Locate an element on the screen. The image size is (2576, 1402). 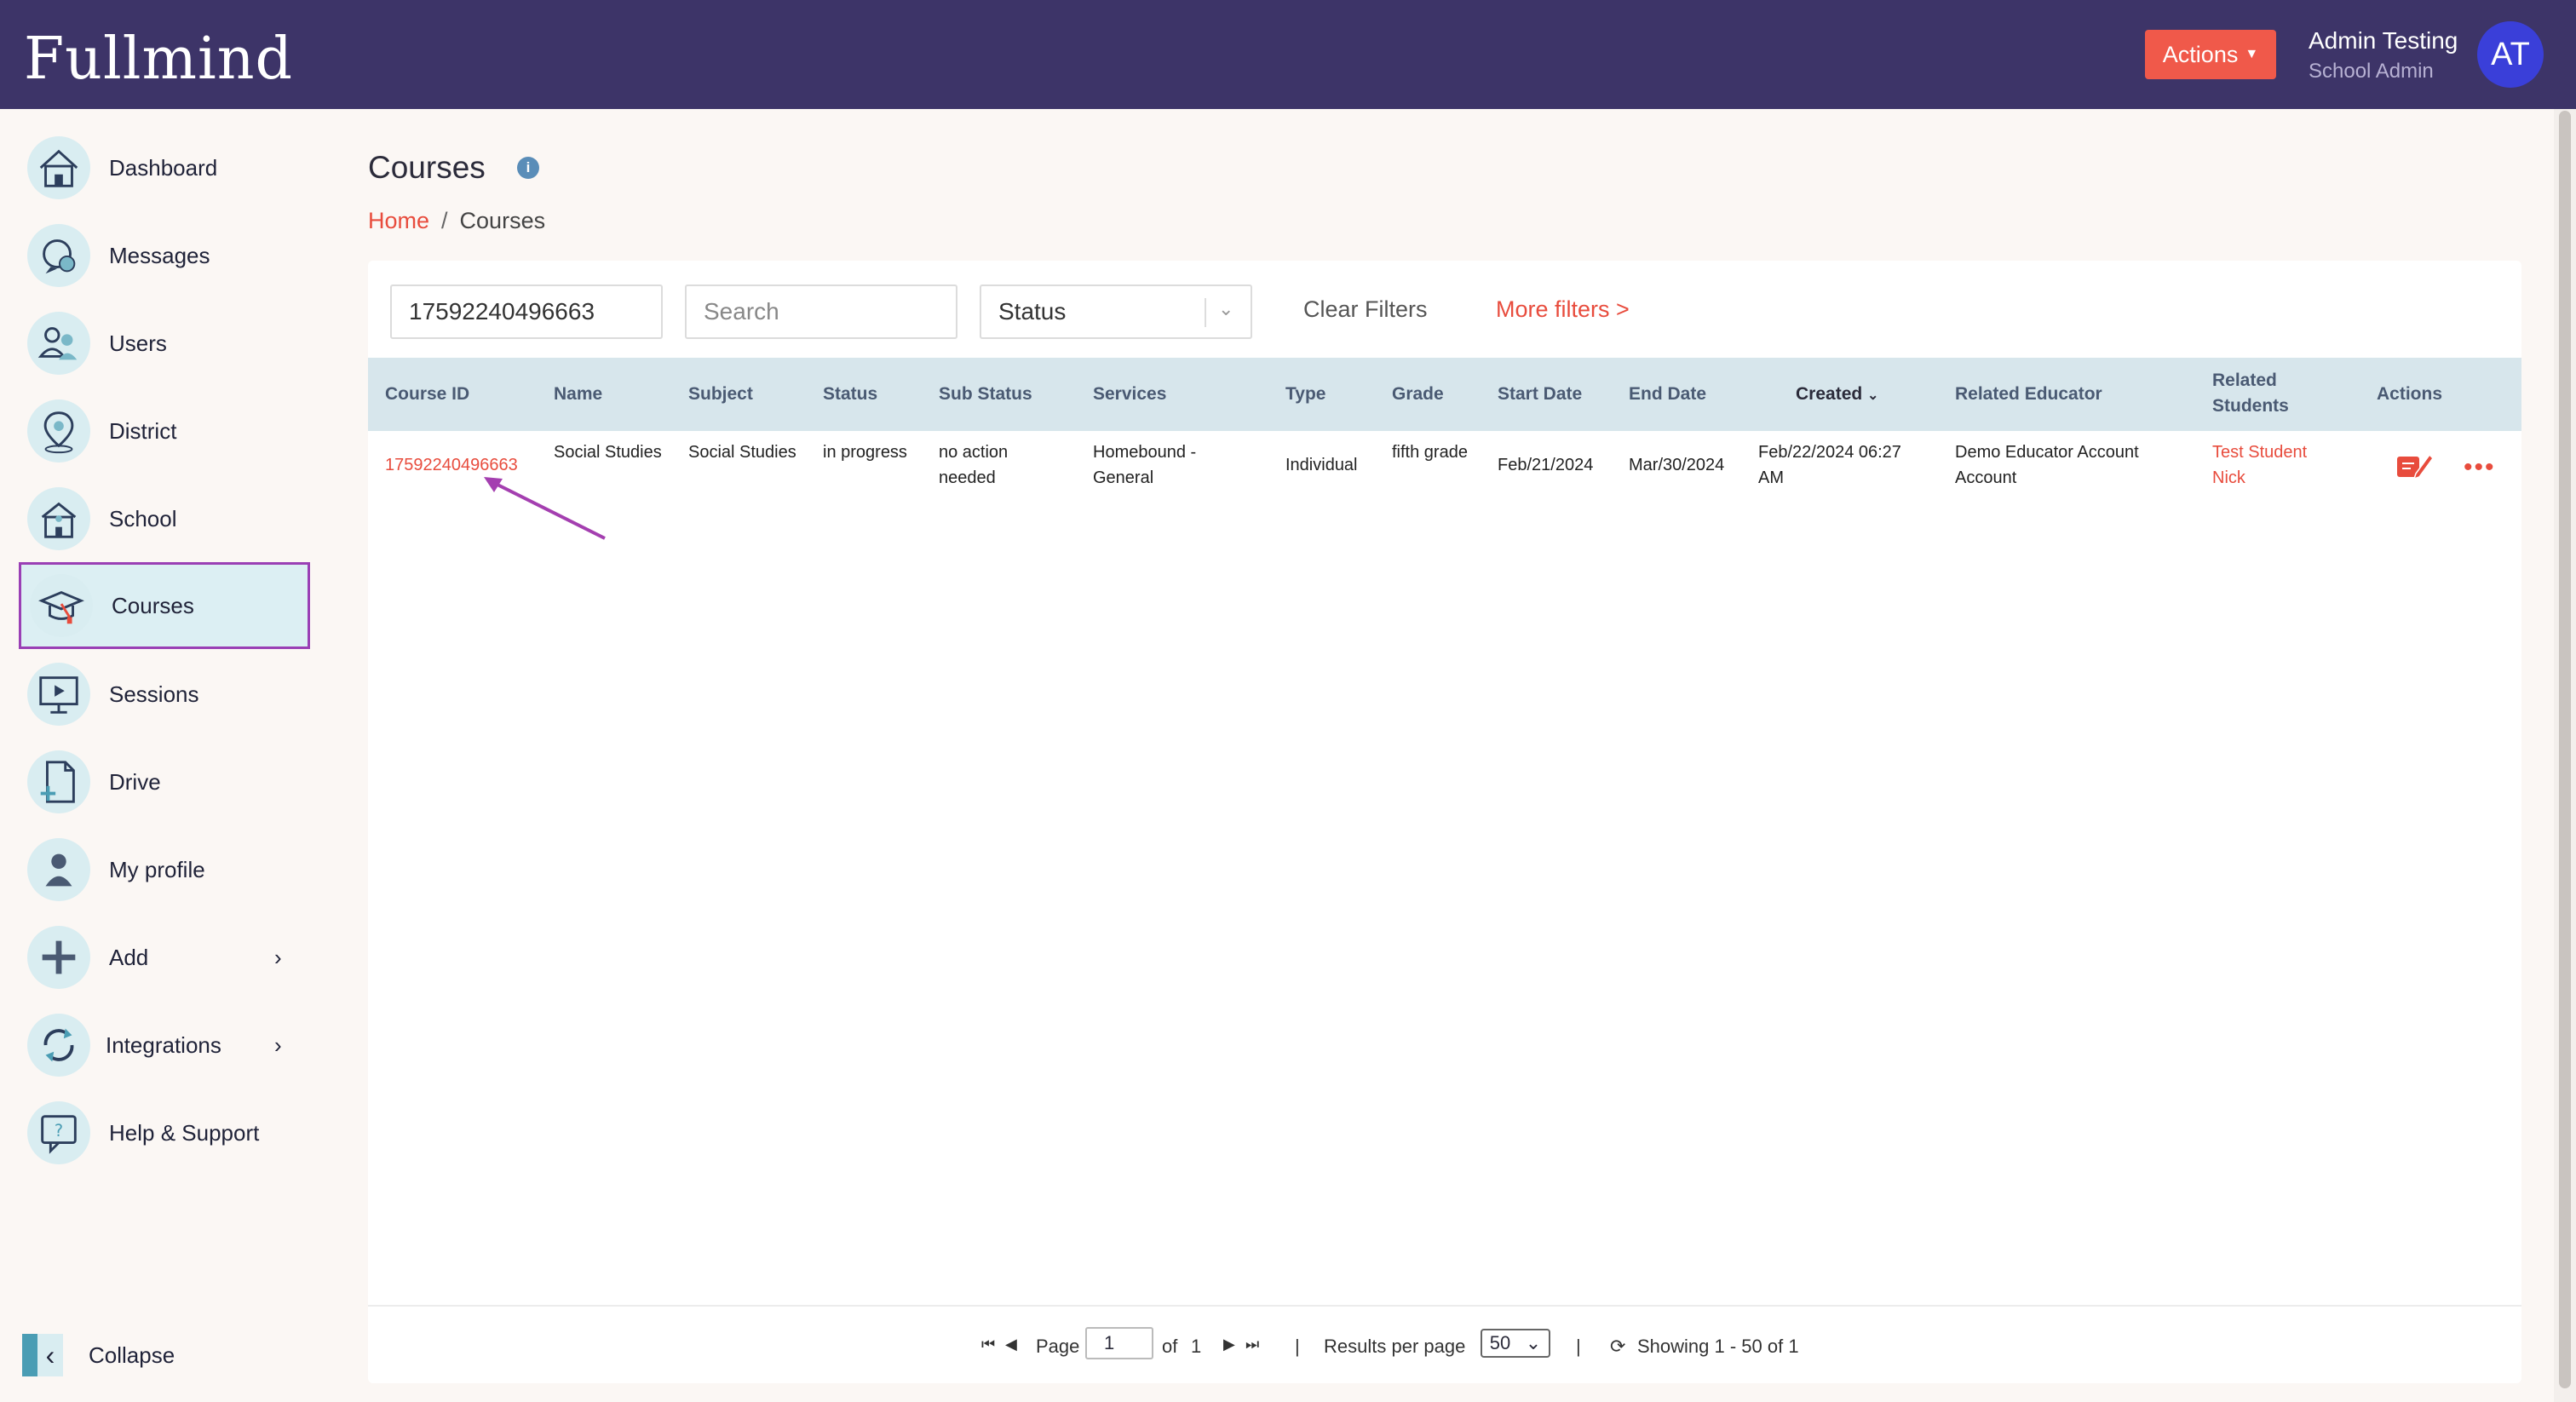
refresh-icon: ⟳ is located at coordinates (1618, 1347).